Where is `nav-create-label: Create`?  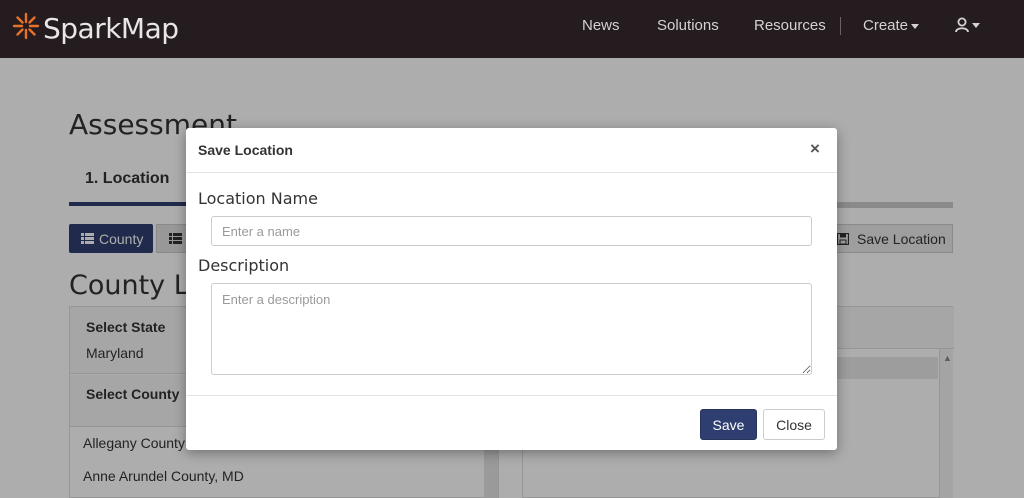 nav-create-label: Create is located at coordinates (886, 25).